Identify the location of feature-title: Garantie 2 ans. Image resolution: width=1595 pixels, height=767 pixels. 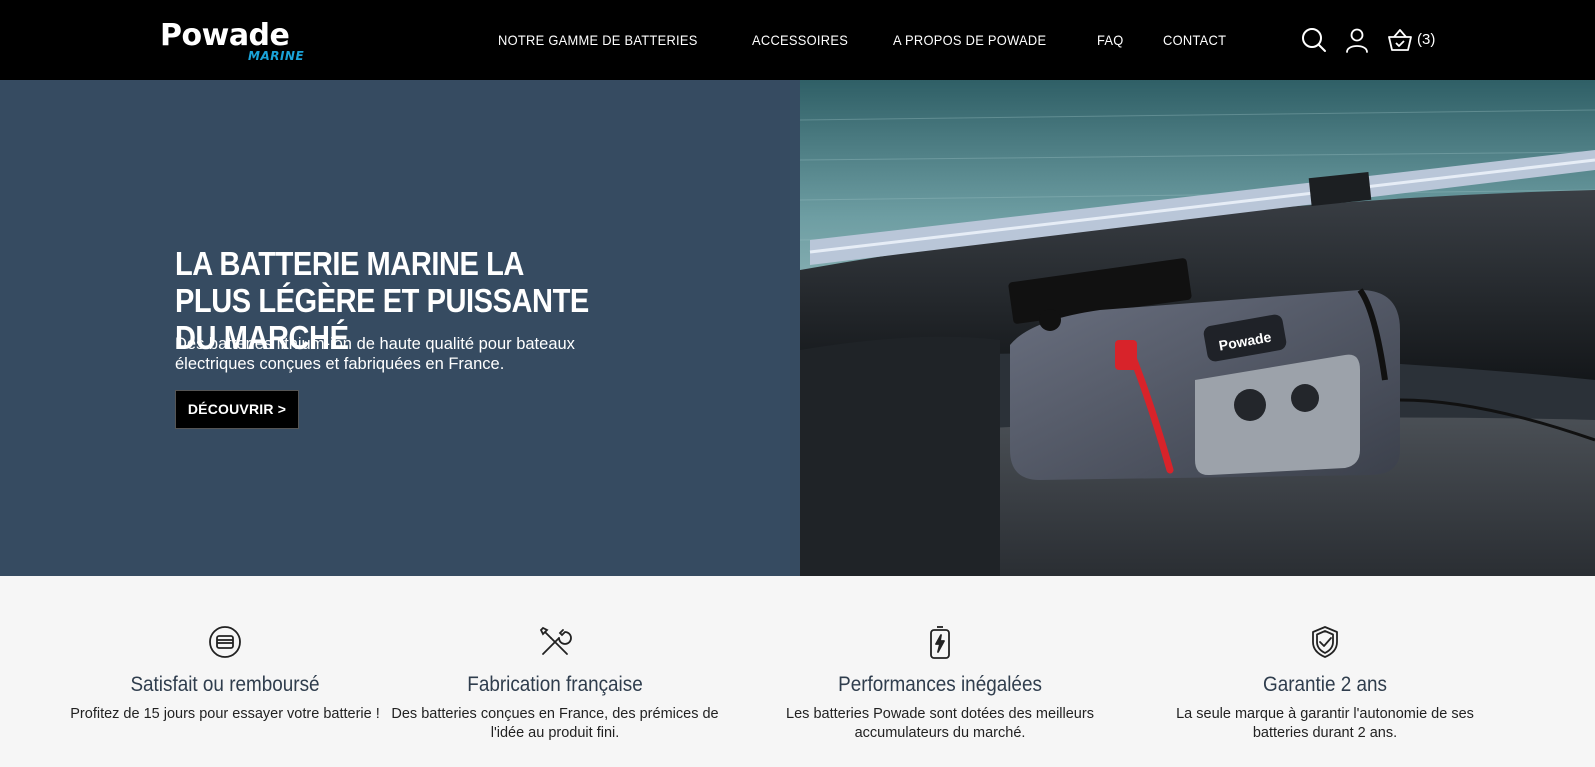
(1324, 684).